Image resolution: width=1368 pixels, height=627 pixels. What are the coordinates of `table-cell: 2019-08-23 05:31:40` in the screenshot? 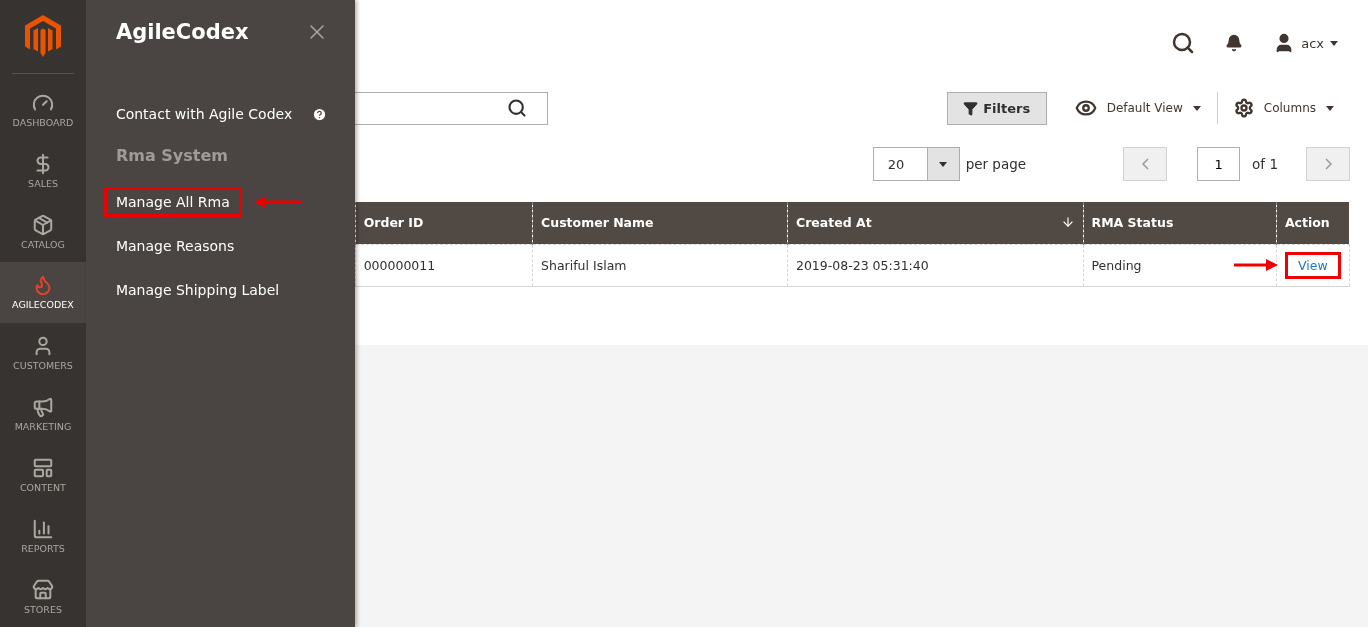 It's located at (935, 265).